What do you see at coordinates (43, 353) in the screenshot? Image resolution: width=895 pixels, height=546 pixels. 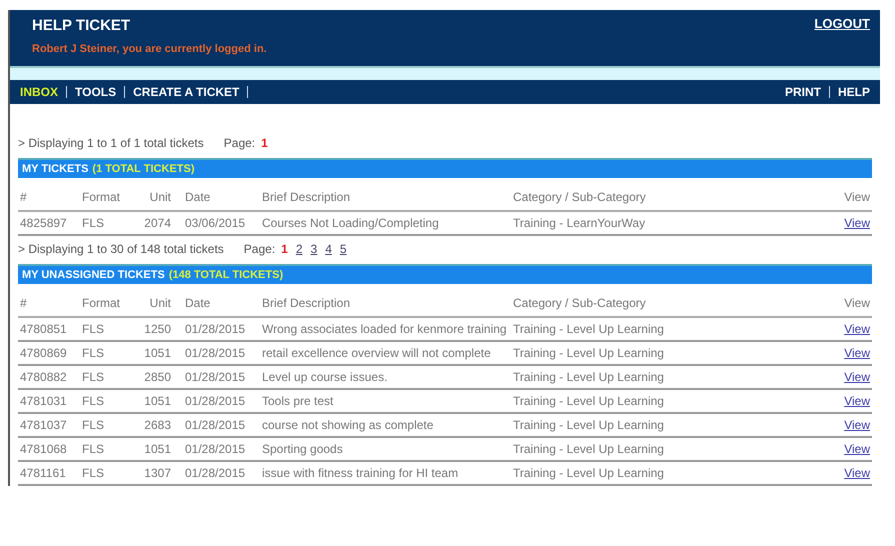 I see `table-cell: 4780869` at bounding box center [43, 353].